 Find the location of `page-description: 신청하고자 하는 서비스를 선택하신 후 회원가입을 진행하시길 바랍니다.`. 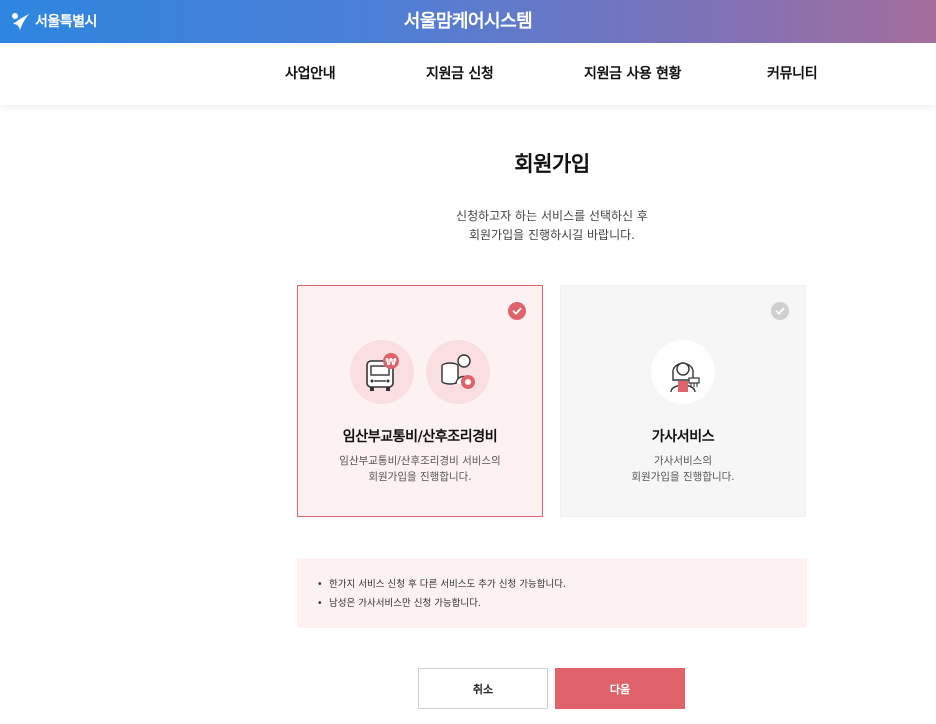

page-description: 신청하고자 하는 서비스를 선택하신 후 회원가입을 진행하시길 바랍니다. is located at coordinates (468, 226).